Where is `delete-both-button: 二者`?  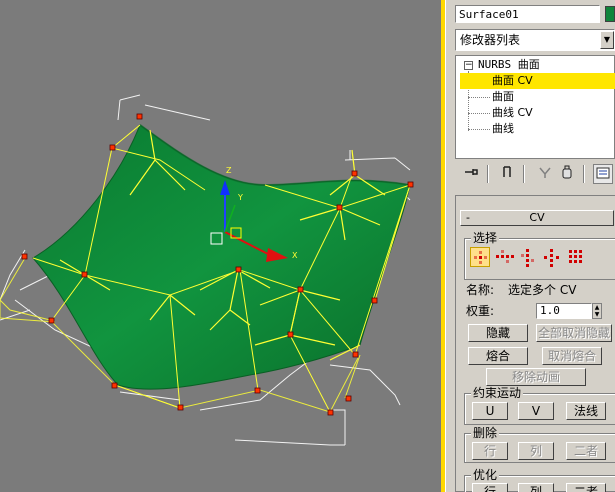 delete-both-button: 二者 is located at coordinates (586, 451).